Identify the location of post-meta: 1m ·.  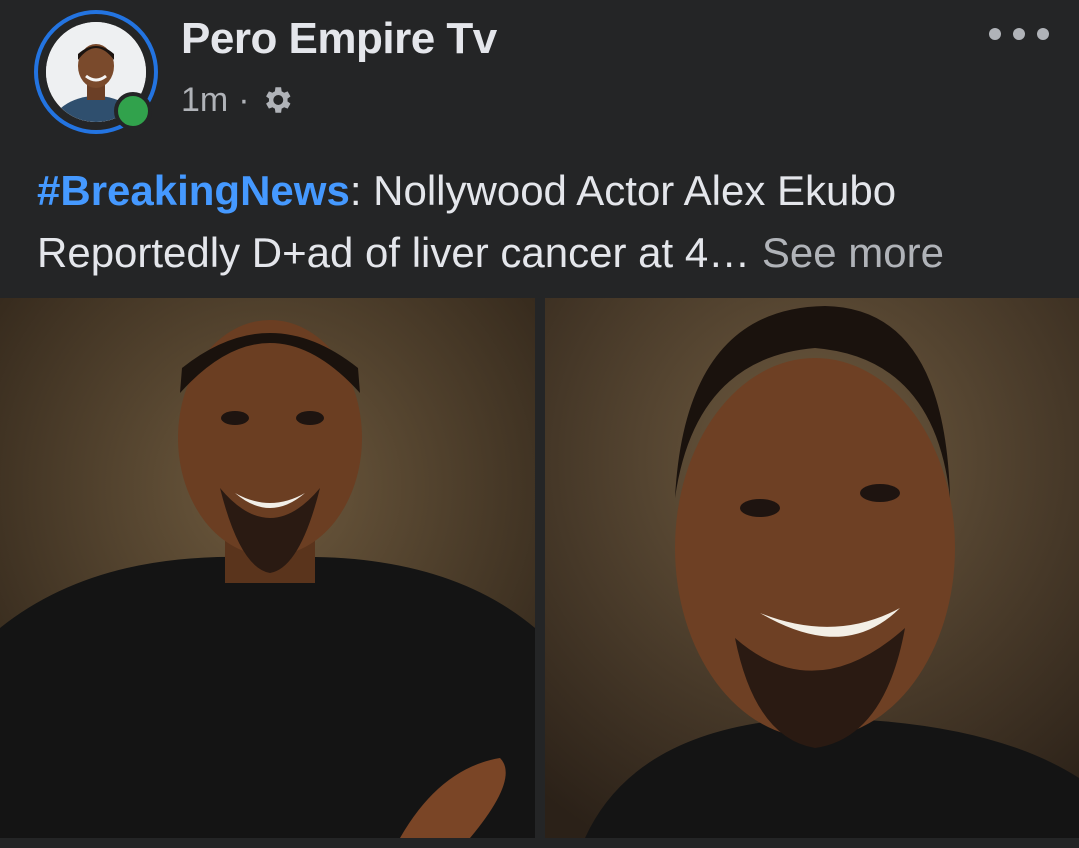
(237, 100).